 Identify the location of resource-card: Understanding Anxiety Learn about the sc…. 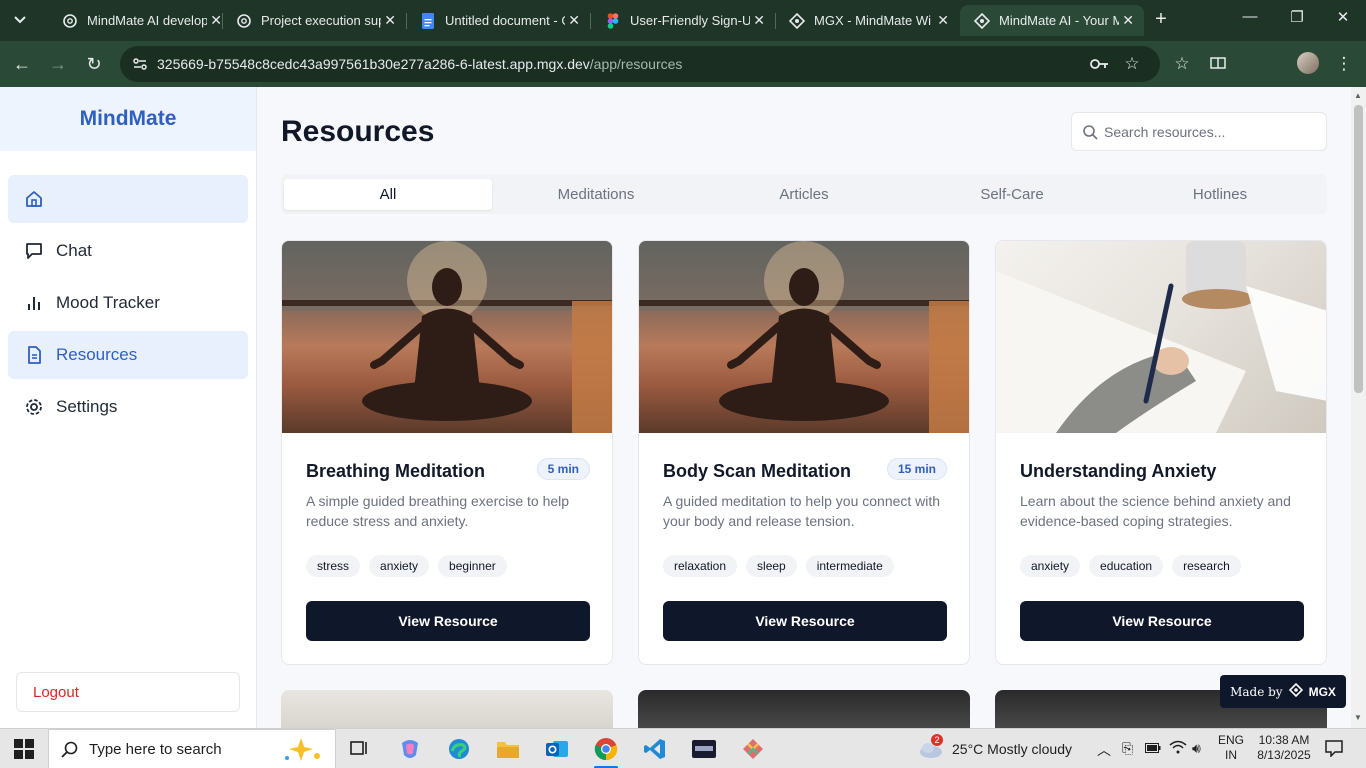
(1161, 452).